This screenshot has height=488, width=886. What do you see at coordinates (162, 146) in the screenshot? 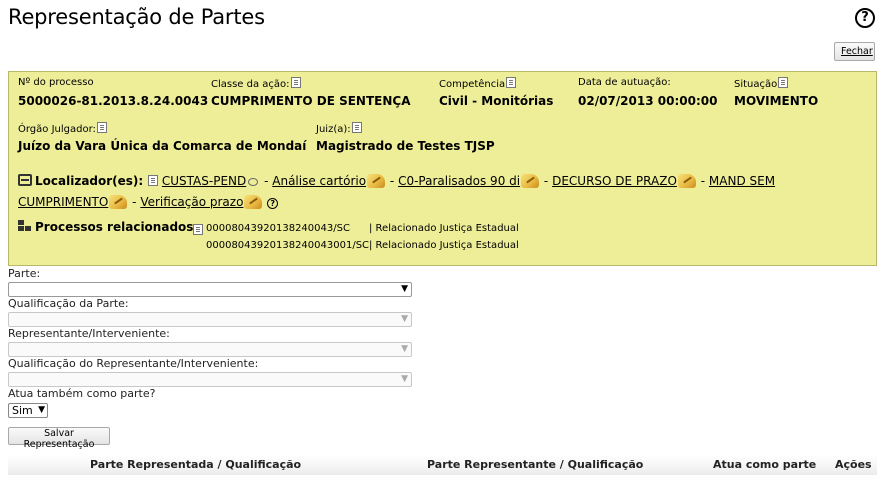
I see `judging-body-value: Juízo da Vara Única da Comarca de Mondaí` at bounding box center [162, 146].